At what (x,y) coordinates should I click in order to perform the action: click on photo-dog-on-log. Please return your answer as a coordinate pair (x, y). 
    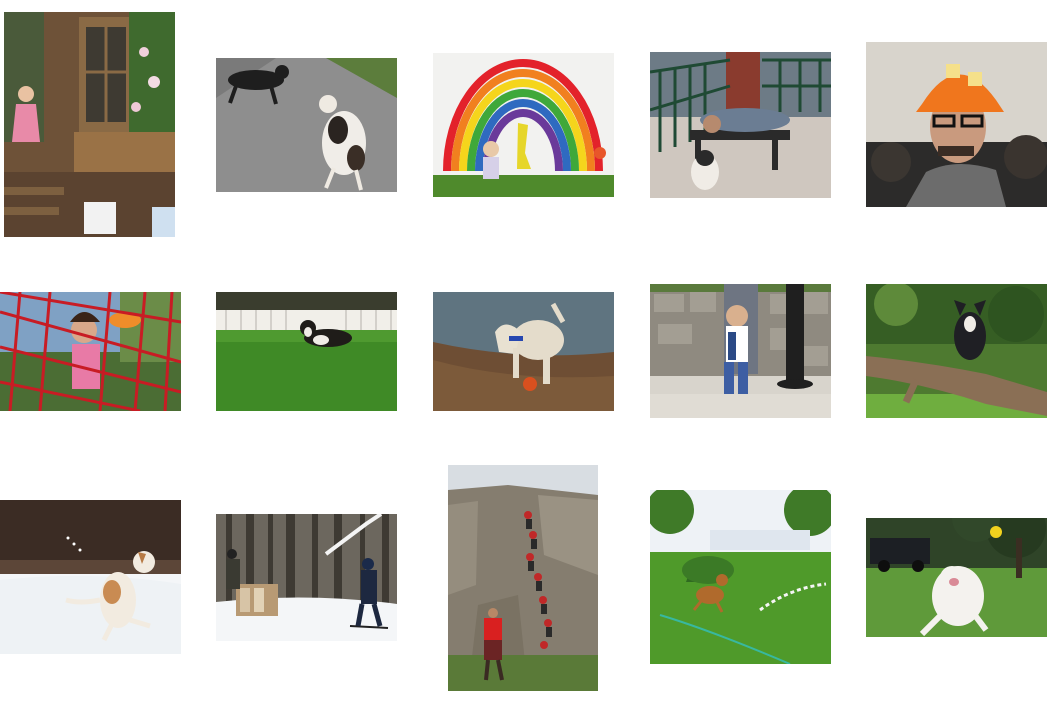
    Looking at the image, I should click on (956, 351).